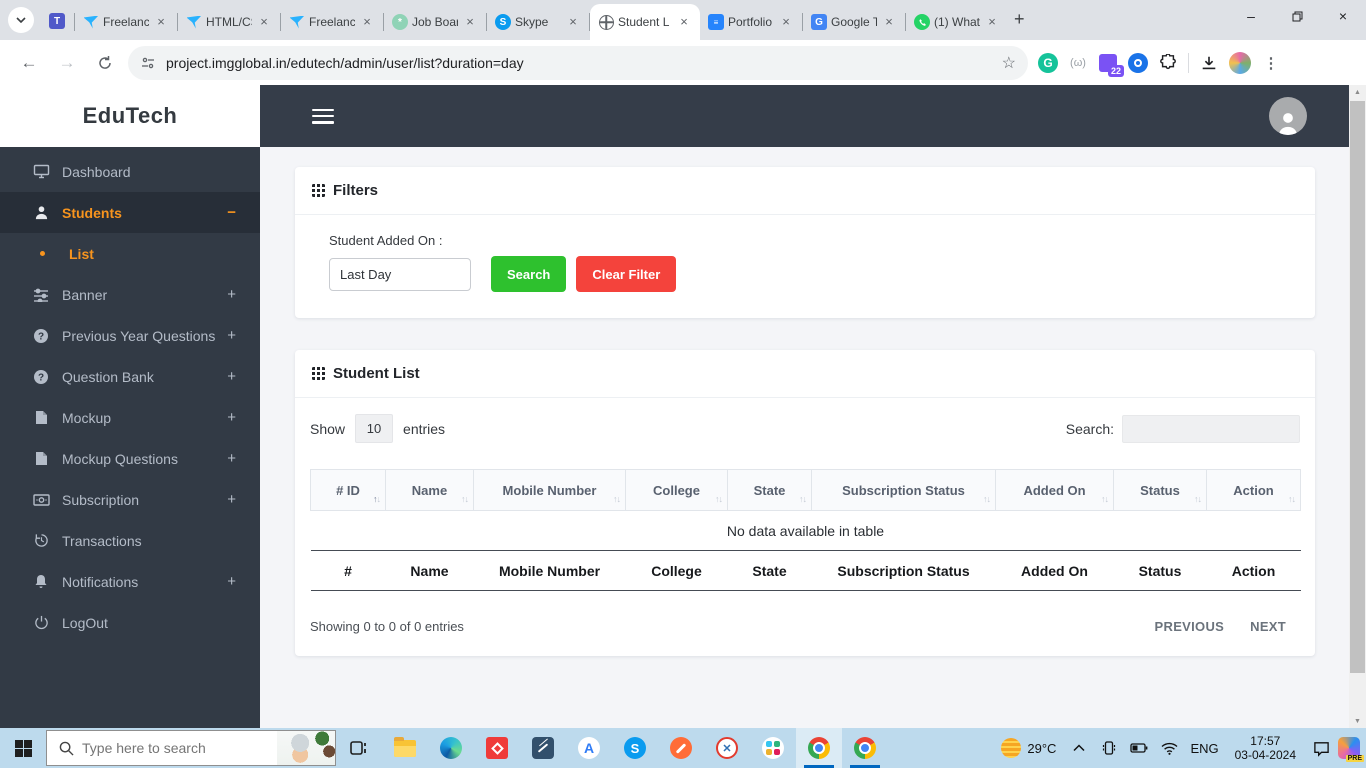 Image resolution: width=1366 pixels, height=768 pixels. Describe the element at coordinates (359, 748) in the screenshot. I see `task-view-button` at that location.